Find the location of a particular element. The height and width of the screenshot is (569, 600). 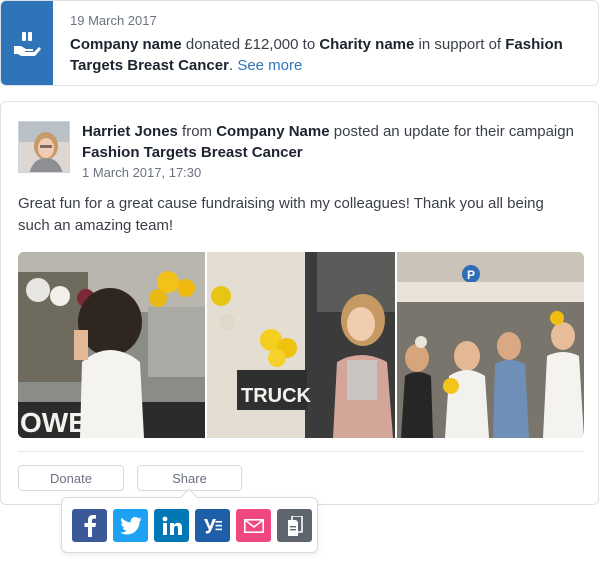

twitter-icon is located at coordinates (130, 525).